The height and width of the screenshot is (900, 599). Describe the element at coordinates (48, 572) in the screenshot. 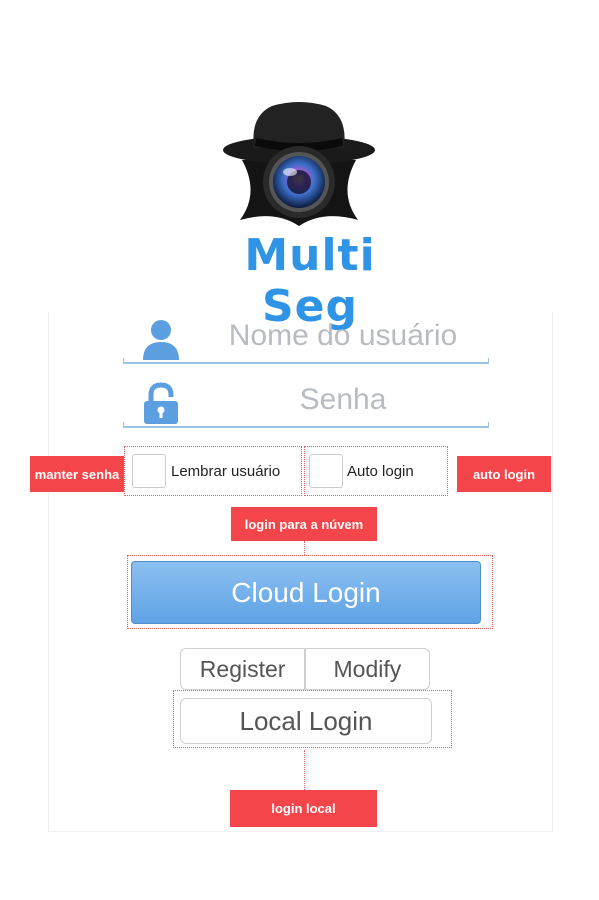

I see `frame-left` at that location.